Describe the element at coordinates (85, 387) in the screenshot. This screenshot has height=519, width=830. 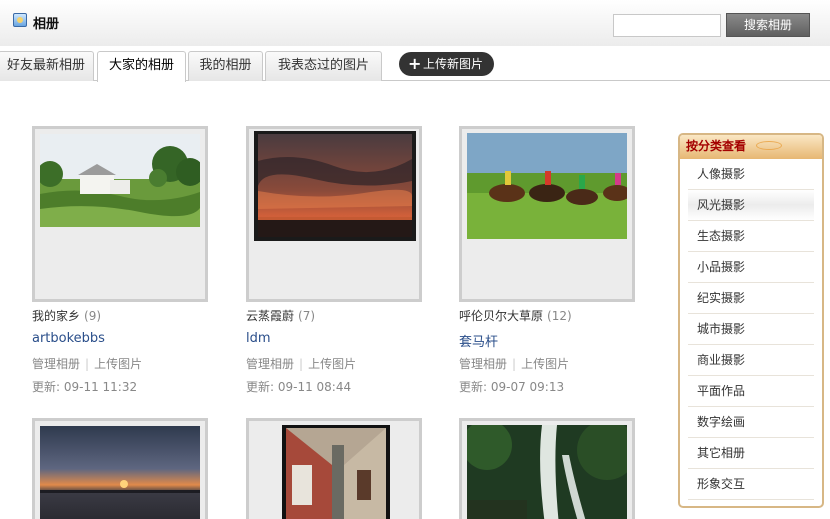
I see `album-updated-time: 更新: 09-11 11:32` at that location.